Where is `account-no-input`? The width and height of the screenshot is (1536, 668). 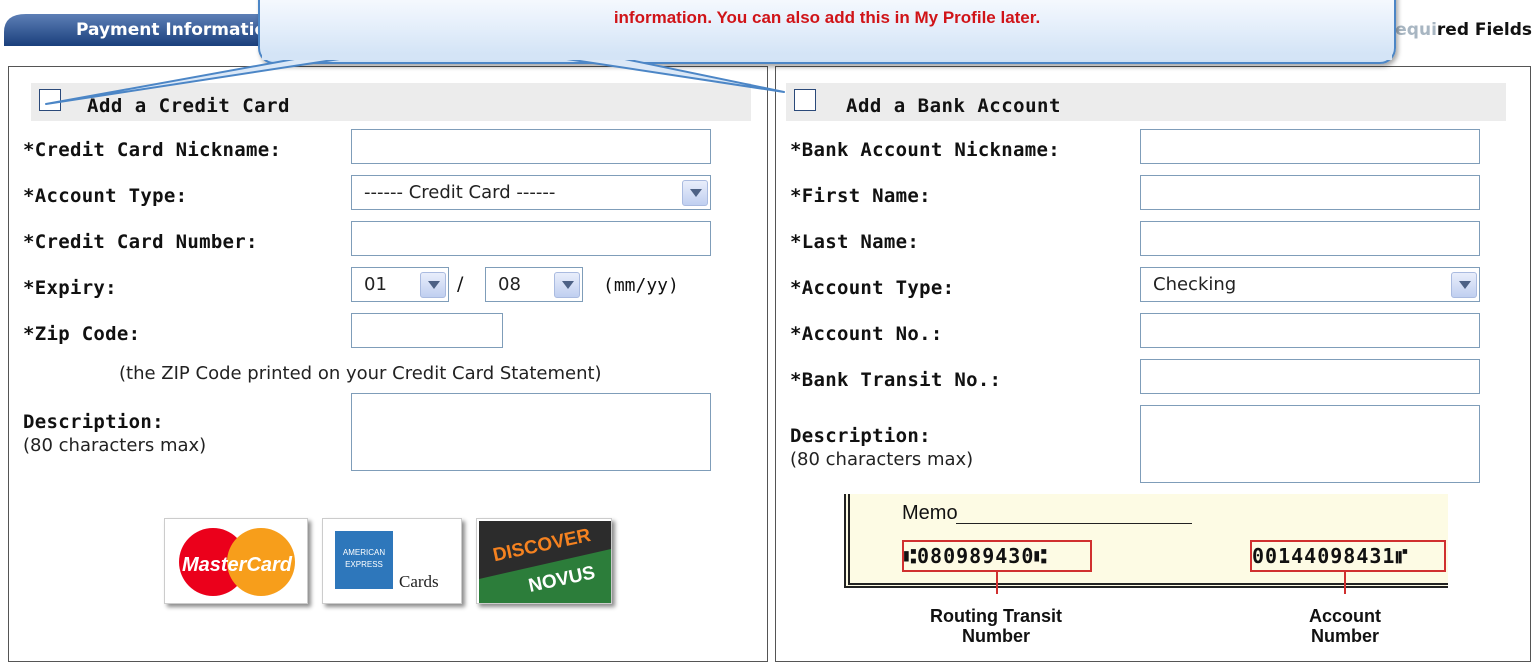
account-no-input is located at coordinates (1310, 330).